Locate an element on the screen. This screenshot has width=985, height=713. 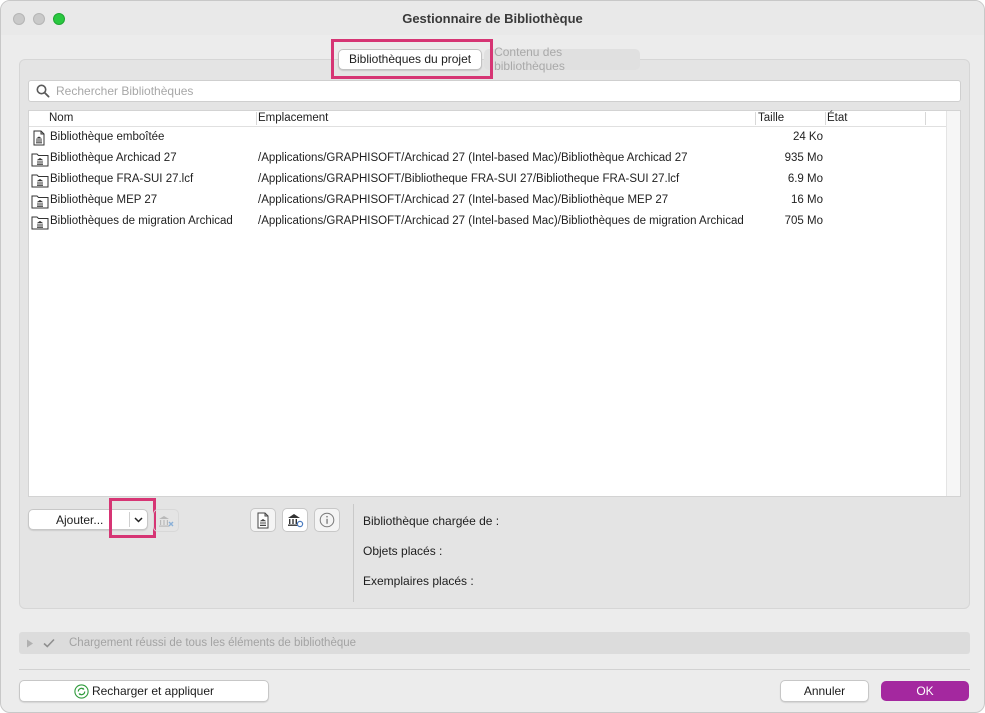
column-header-location: Emplacement is located at coordinates (293, 118).